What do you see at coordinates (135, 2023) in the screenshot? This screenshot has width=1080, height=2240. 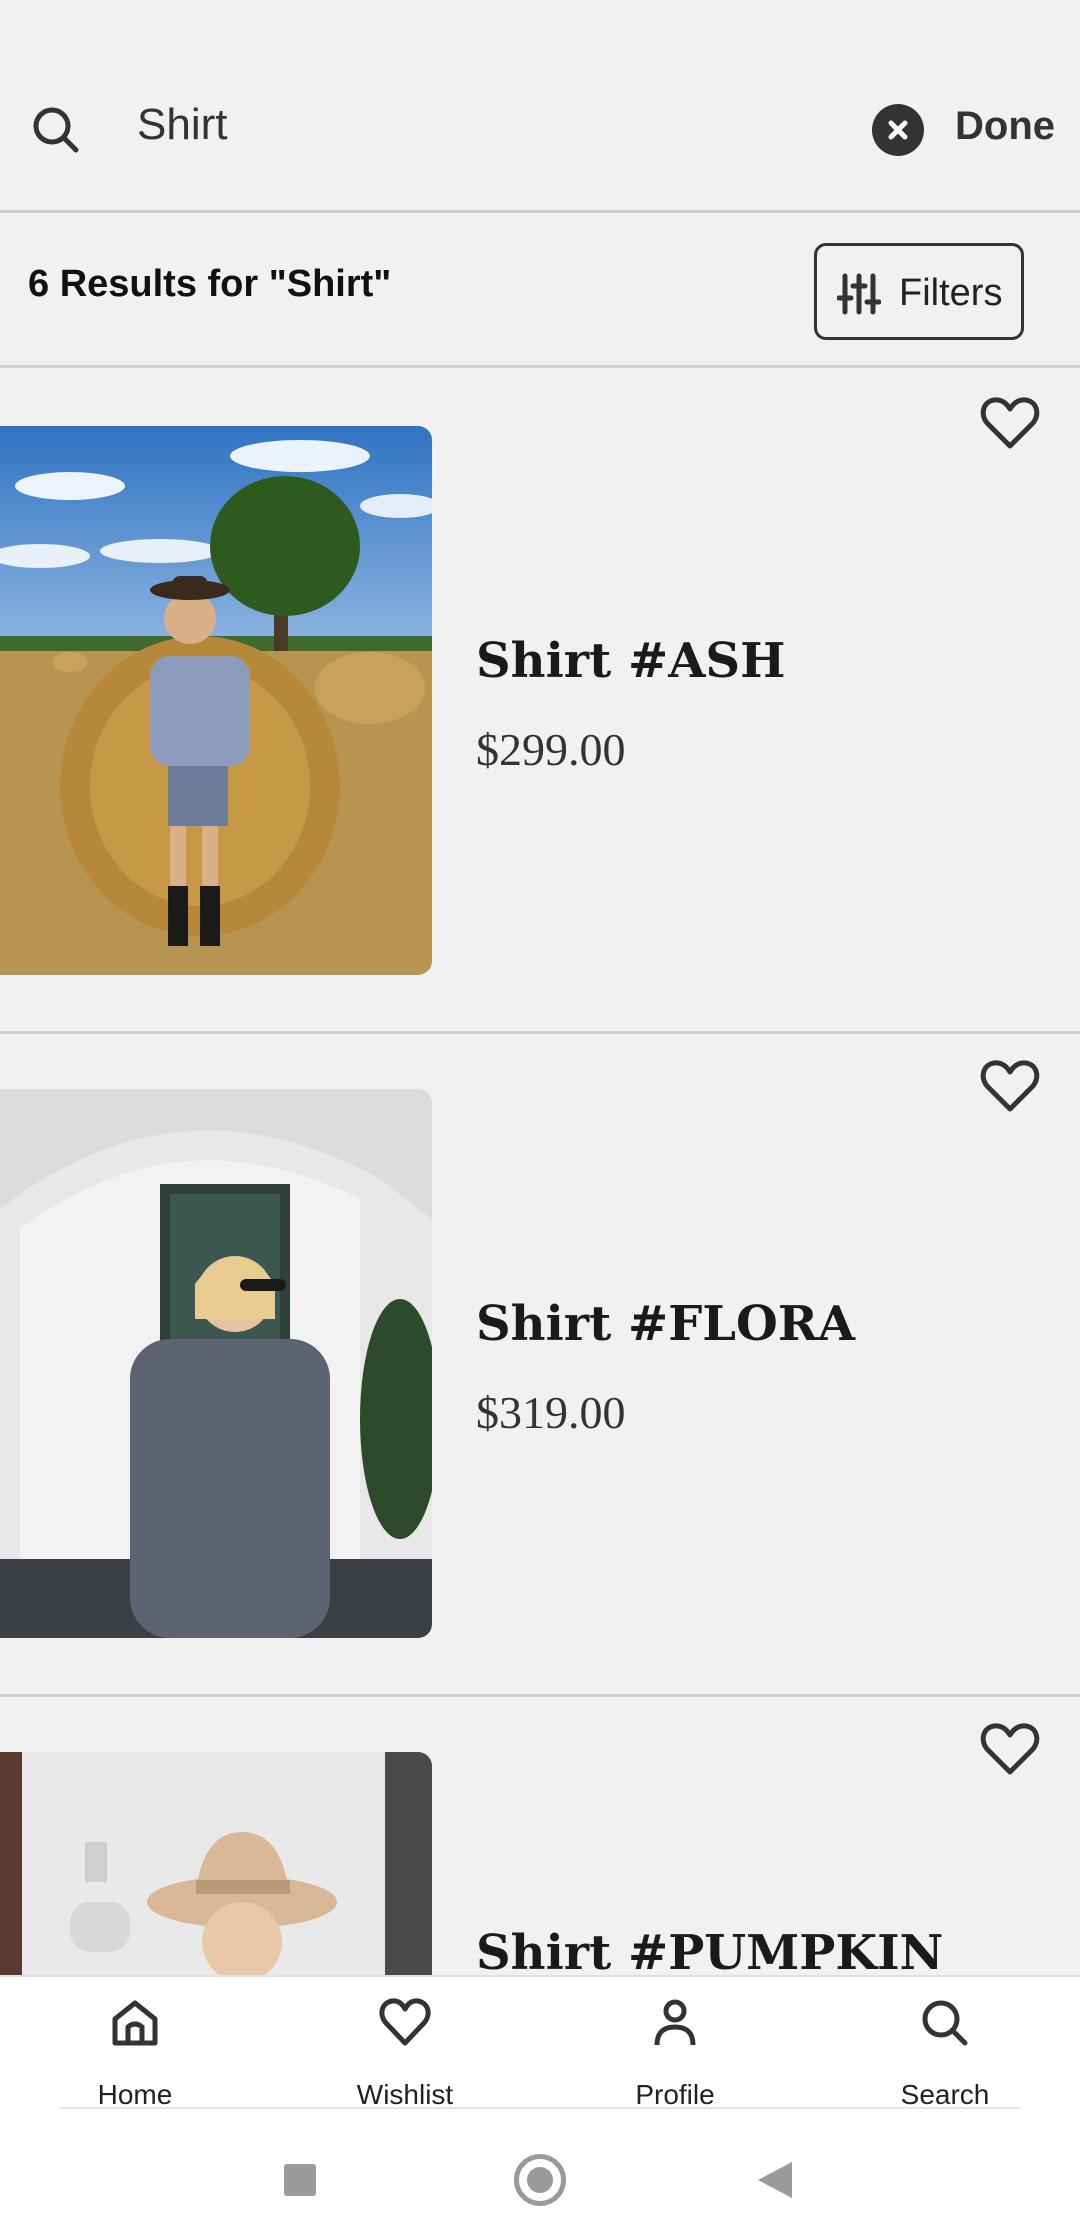 I see `home-icon` at bounding box center [135, 2023].